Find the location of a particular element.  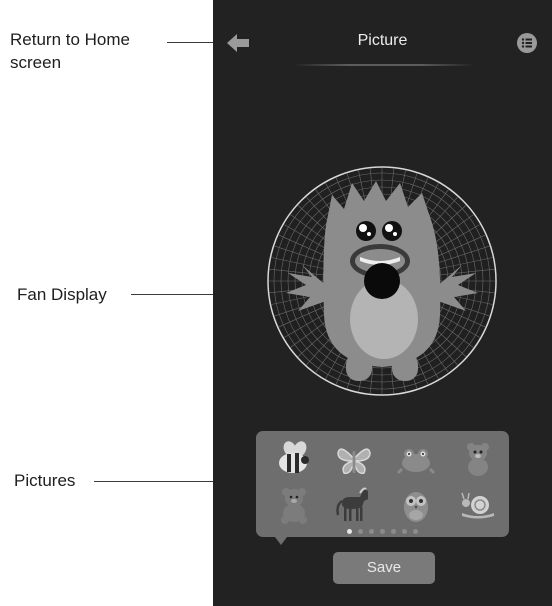

picture-owl is located at coordinates (416, 505).